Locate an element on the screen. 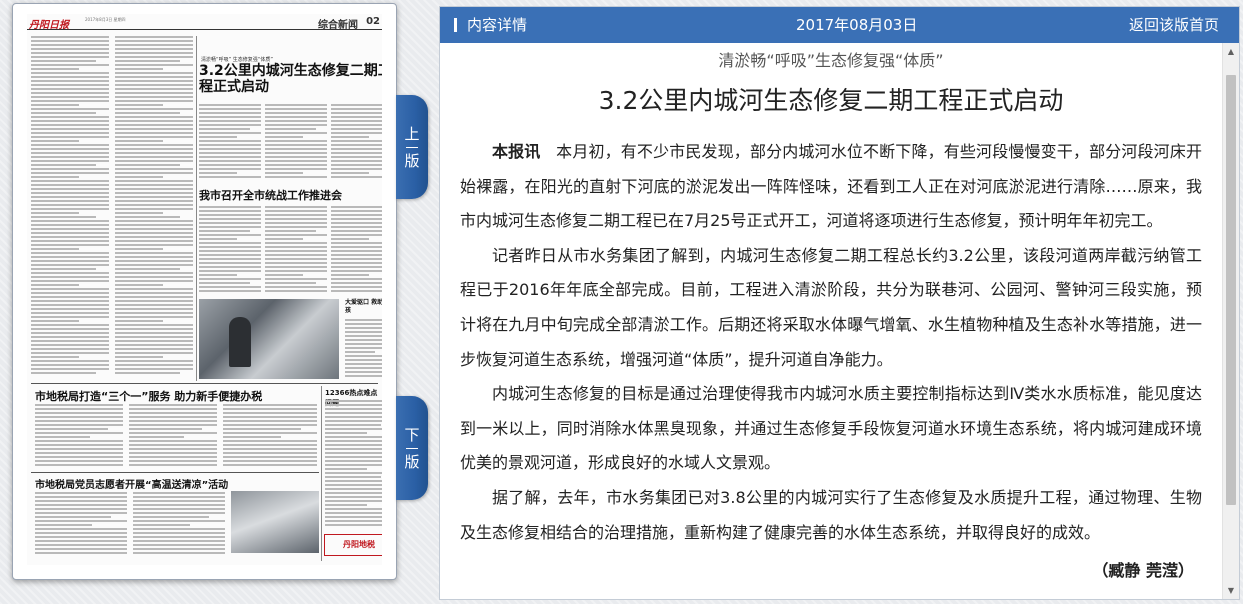  newspaper-headline-3: 市地税局打造“三个一”服务 助力新手便捷办税 is located at coordinates (148, 396).